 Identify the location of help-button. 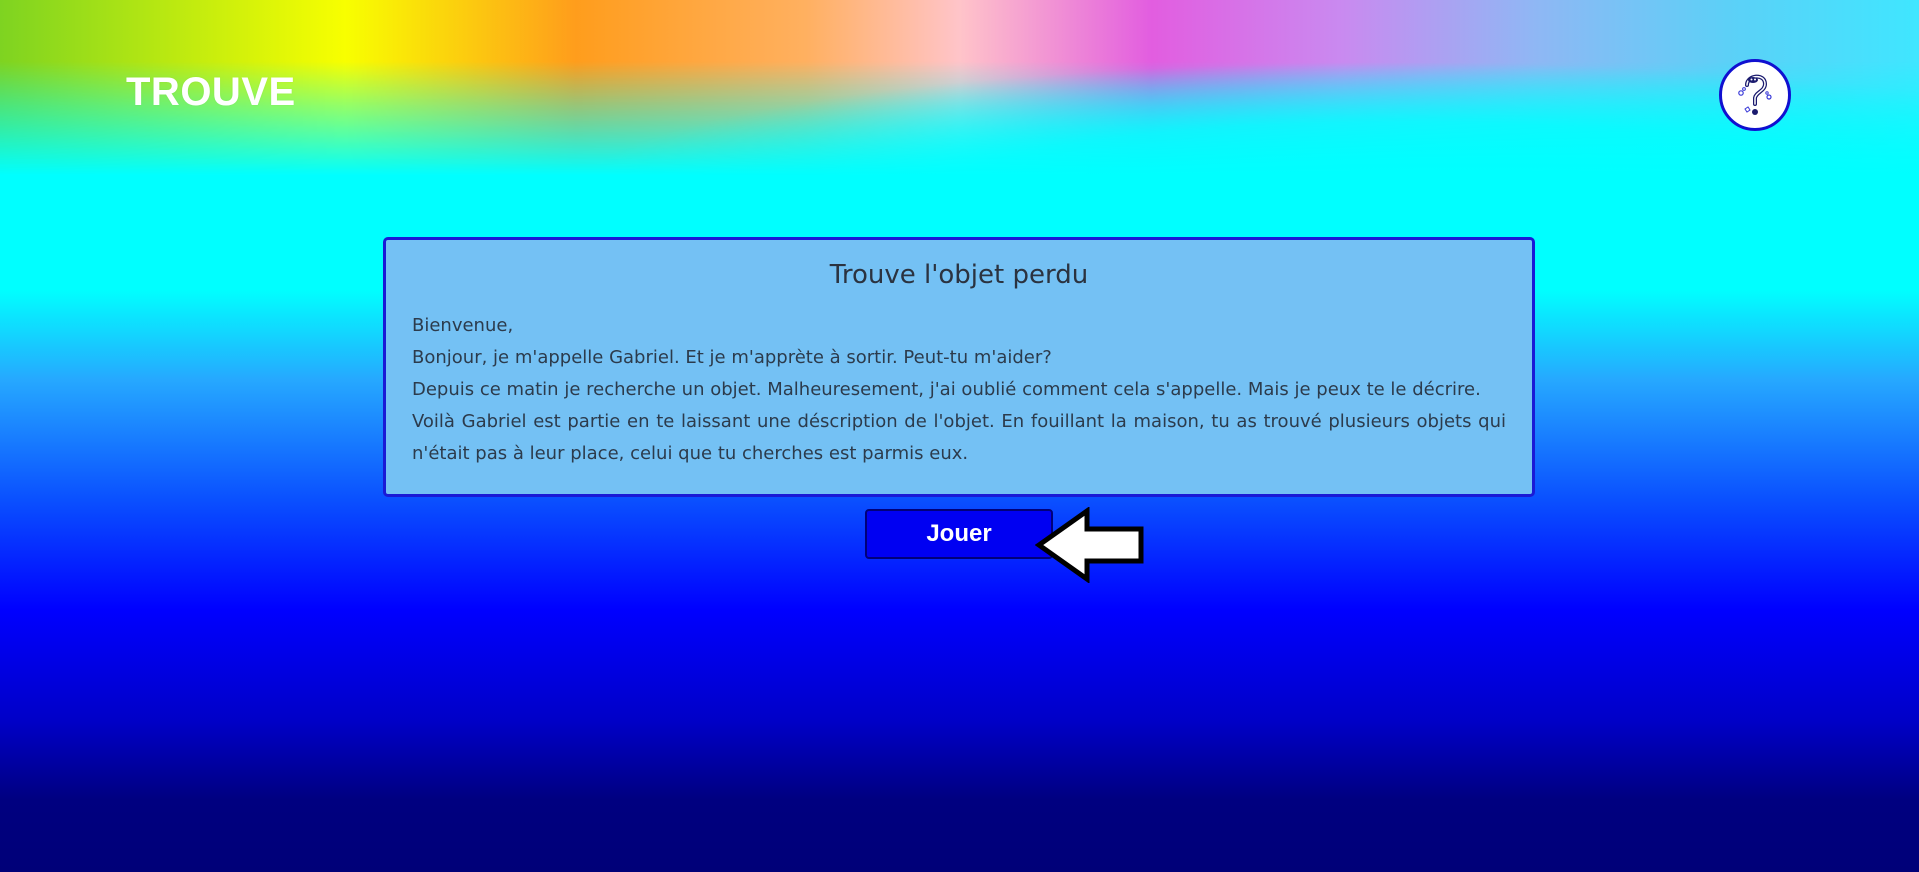
(1755, 95).